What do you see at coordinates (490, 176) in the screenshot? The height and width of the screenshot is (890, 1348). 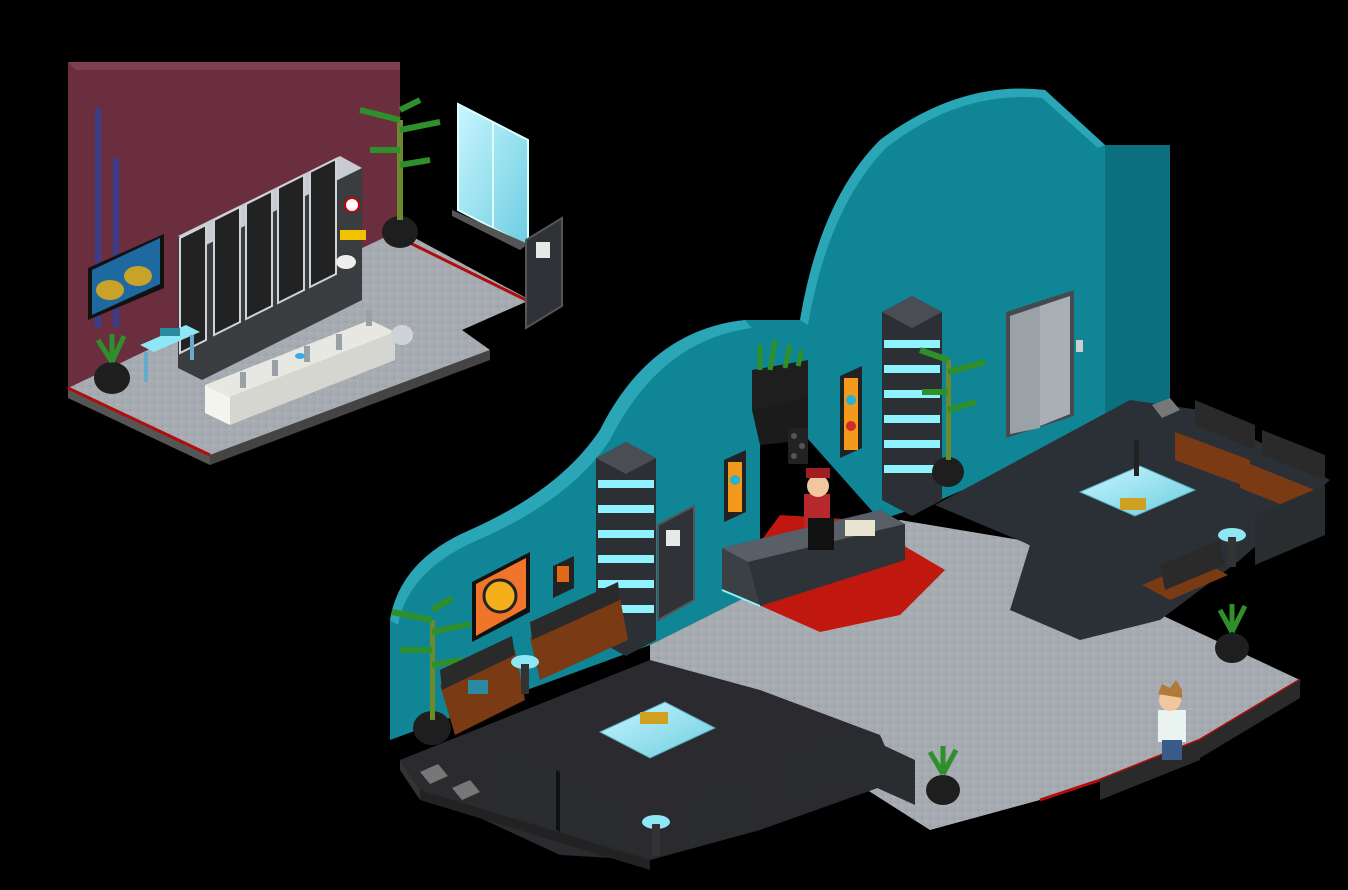 I see `window` at bounding box center [490, 176].